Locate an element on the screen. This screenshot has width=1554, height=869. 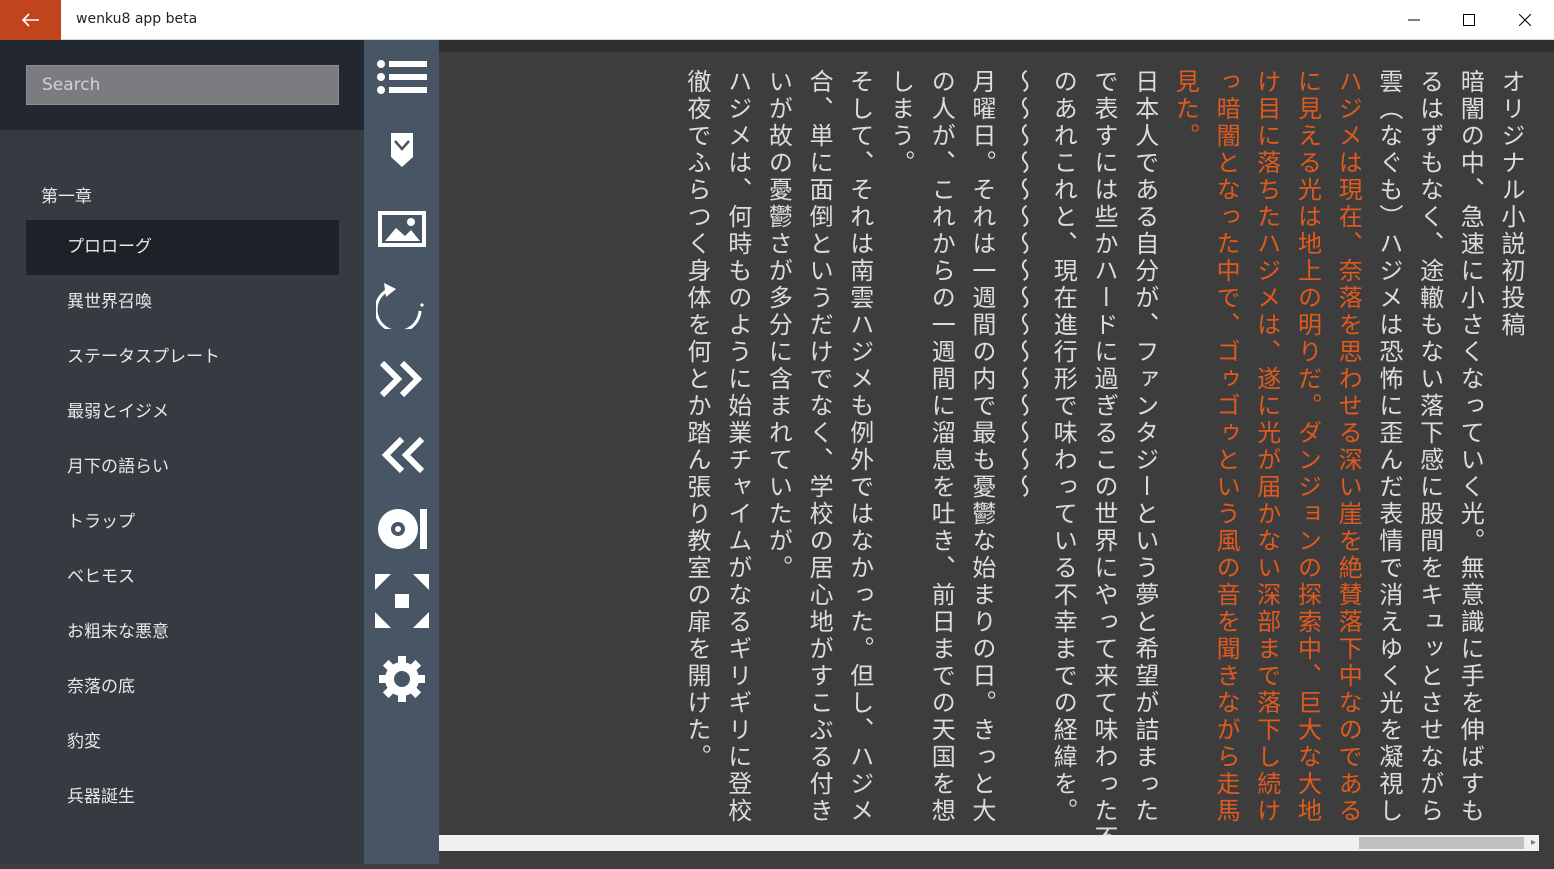
bookmark-icon is located at coordinates (401, 150).